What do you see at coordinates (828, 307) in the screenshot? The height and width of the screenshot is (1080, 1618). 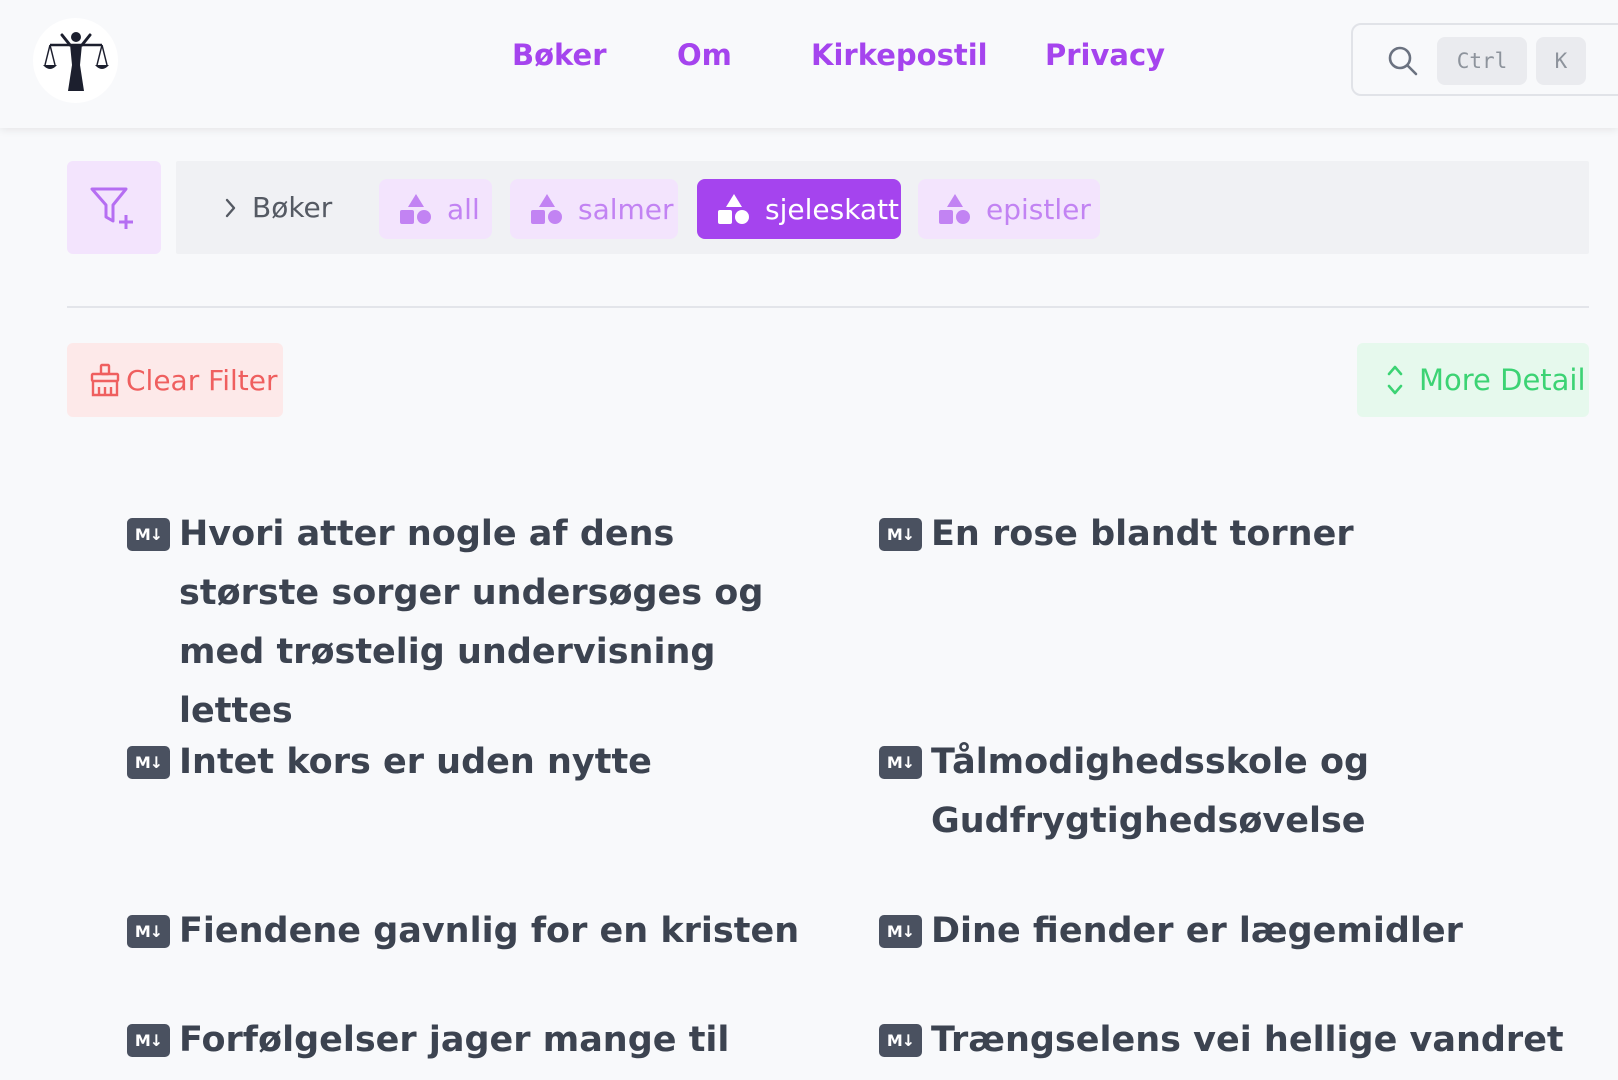 I see `divider` at bounding box center [828, 307].